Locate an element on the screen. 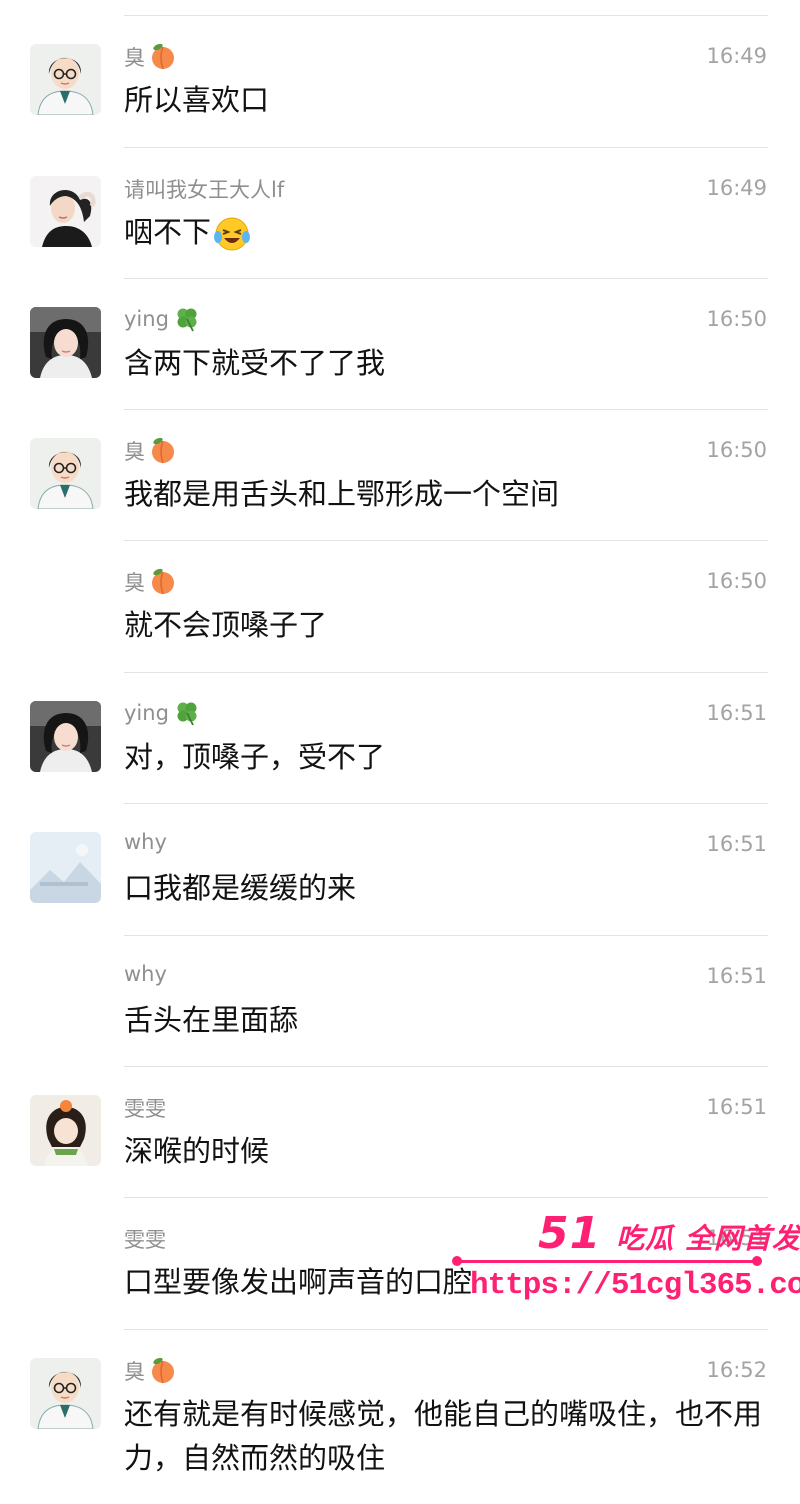 This screenshot has height=1504, width=800. message-text: 我都是用舌头和上鄂形成一个空间 is located at coordinates (342, 494).